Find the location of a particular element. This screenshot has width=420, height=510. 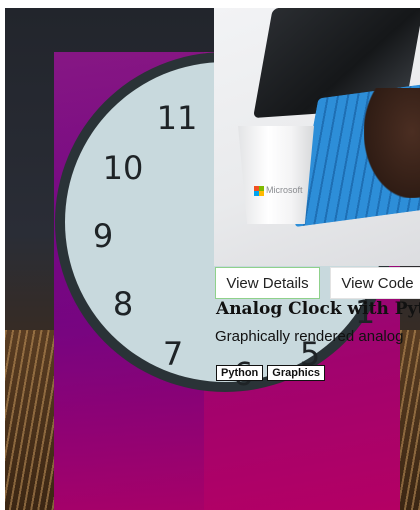

project-title: Analog Clock with Python is located at coordinates (318, 309).